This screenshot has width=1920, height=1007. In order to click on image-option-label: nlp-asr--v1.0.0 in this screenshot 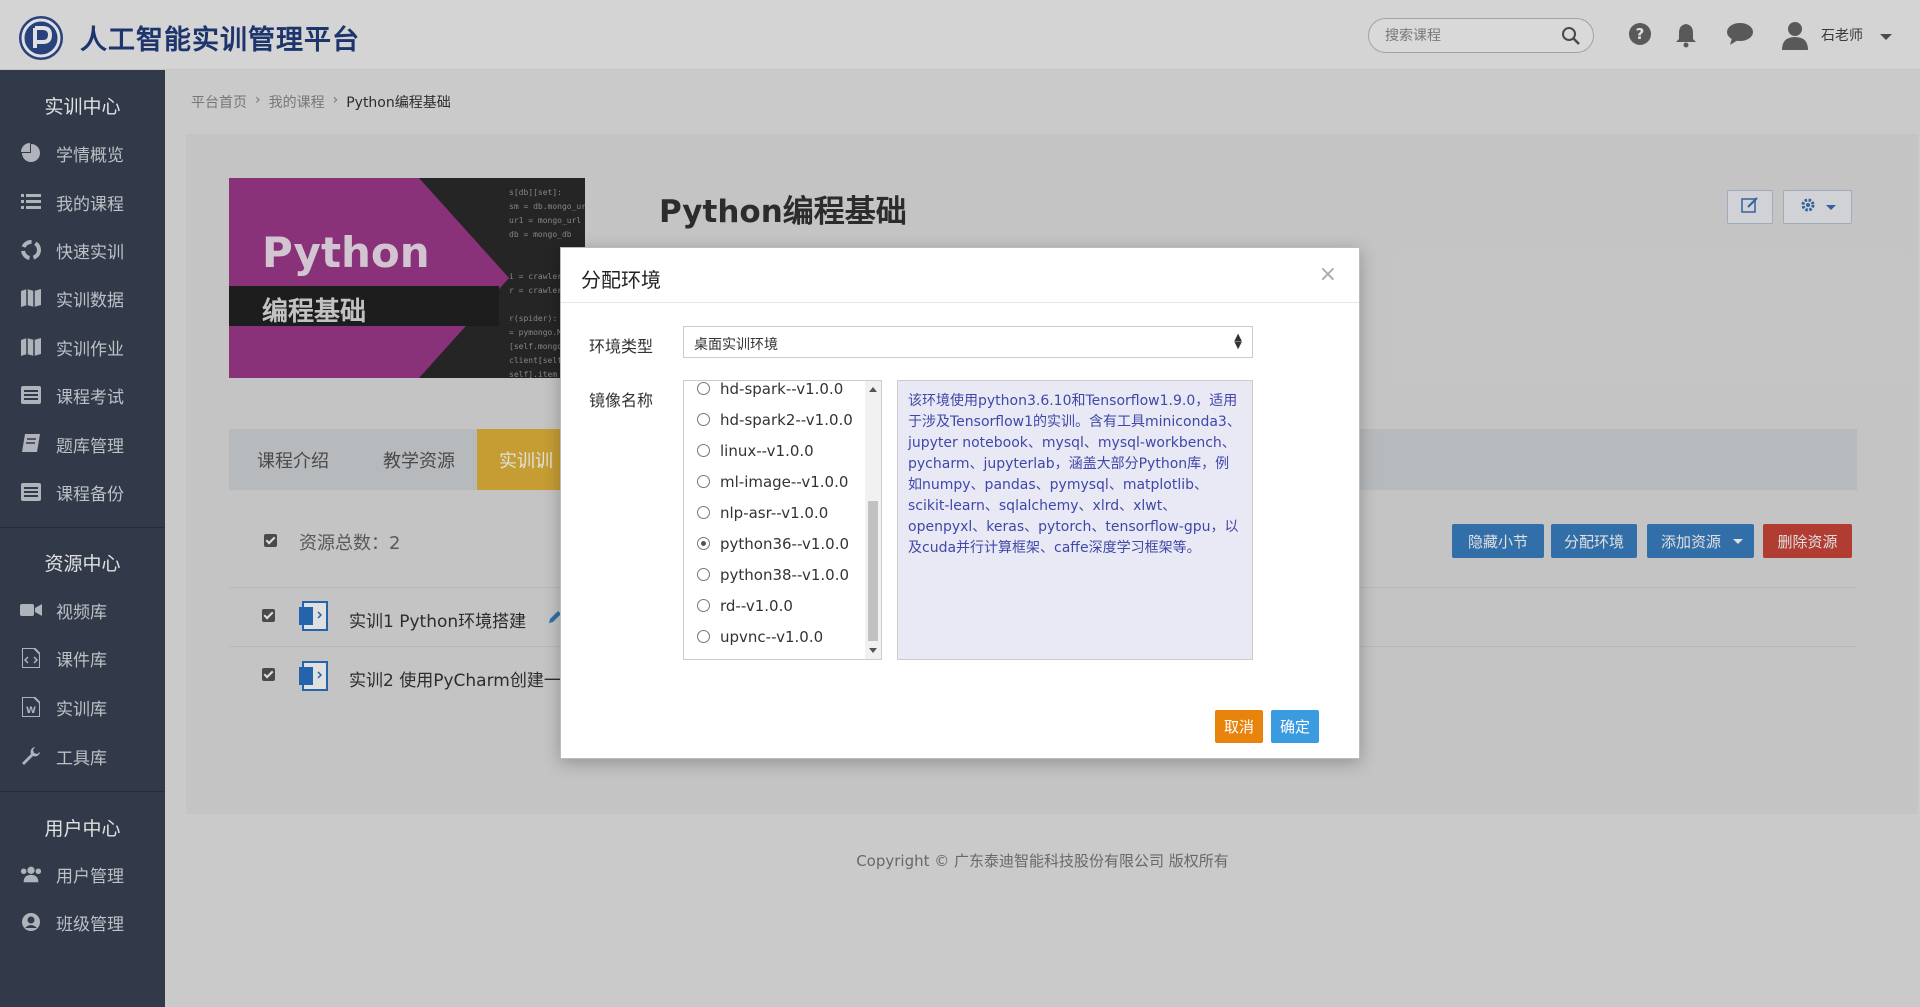, I will do `click(774, 512)`.